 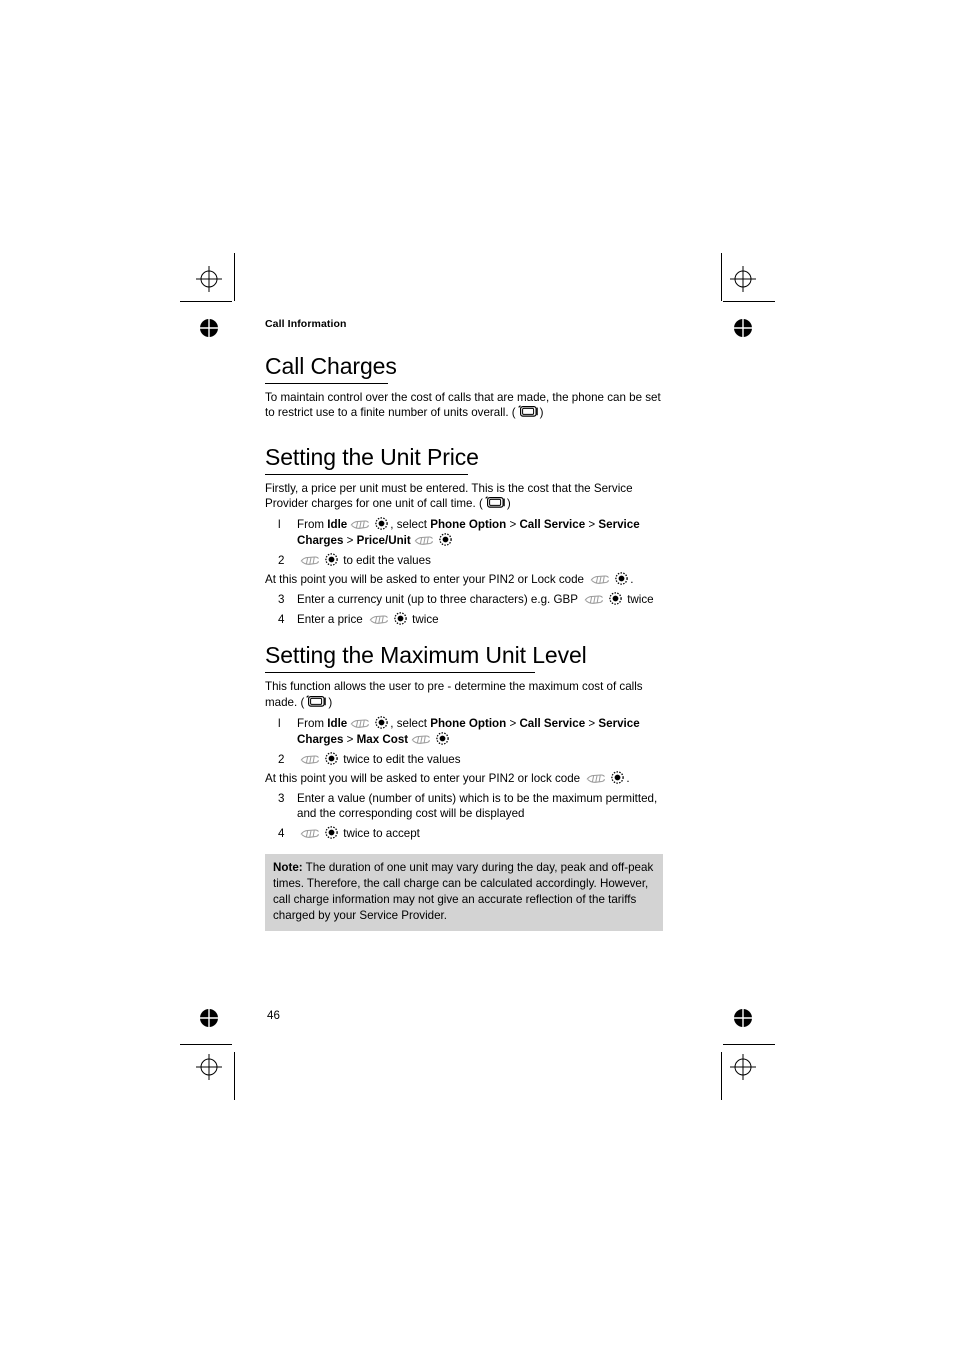 What do you see at coordinates (279, 525) in the screenshot?
I see `step-number: l` at bounding box center [279, 525].